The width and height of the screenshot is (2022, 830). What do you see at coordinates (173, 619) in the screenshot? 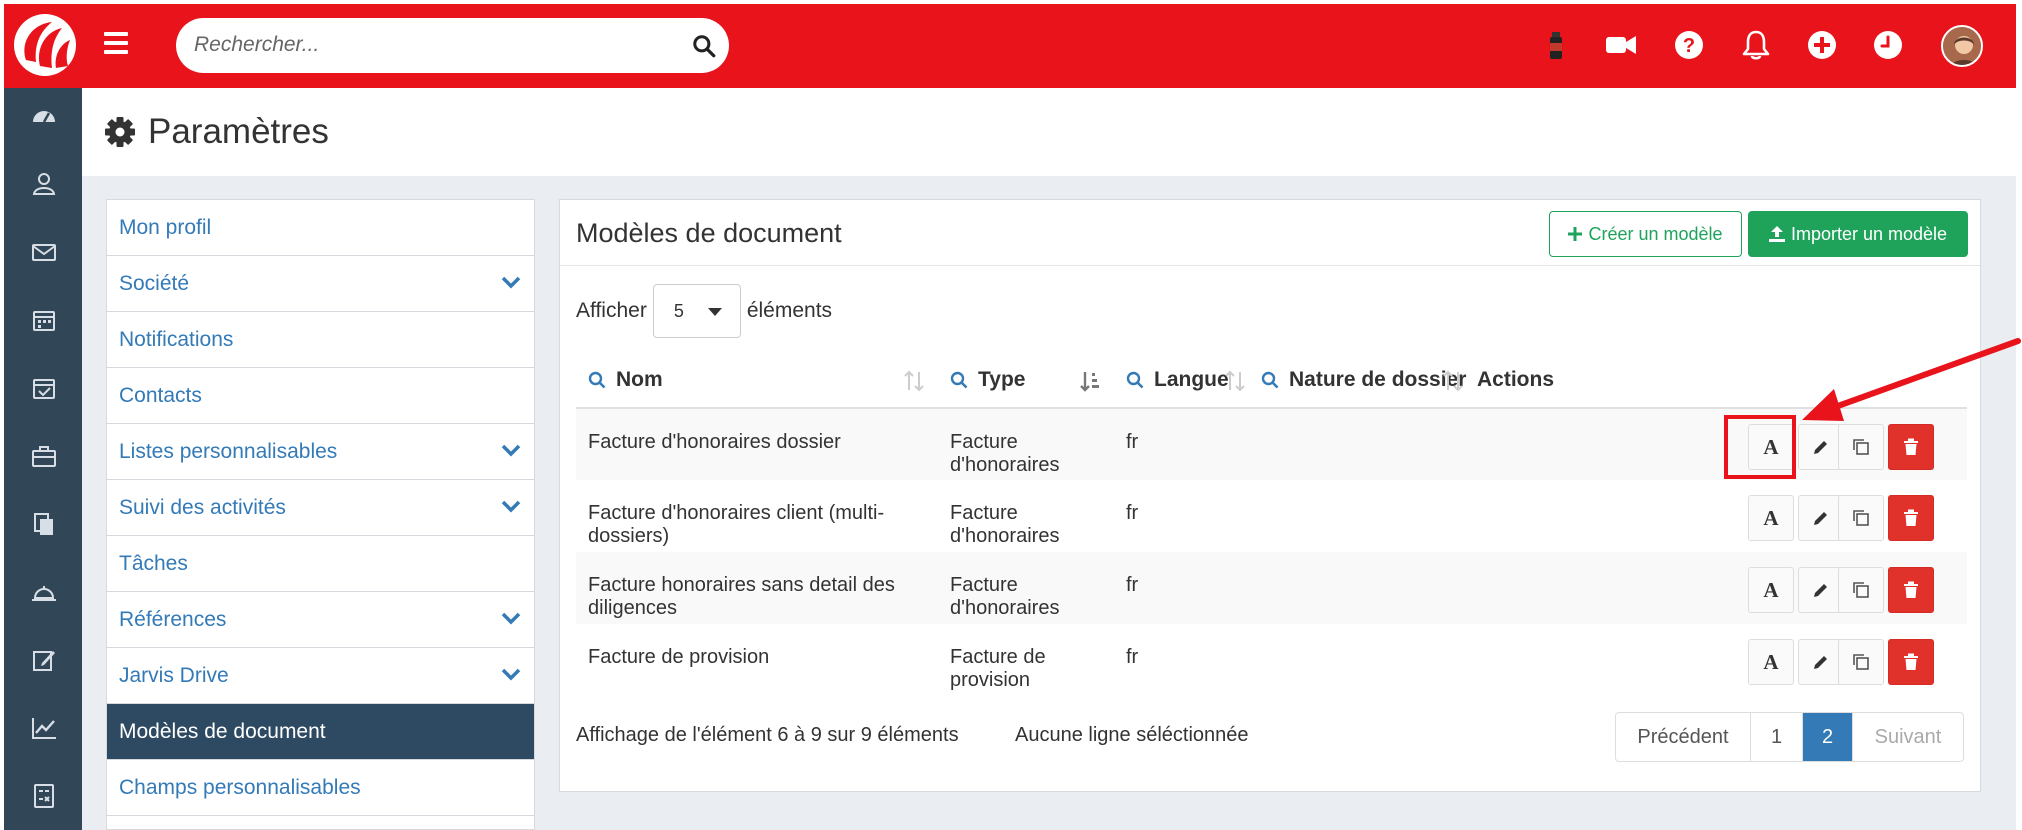
I see `menu-item-label: Références` at bounding box center [173, 619].